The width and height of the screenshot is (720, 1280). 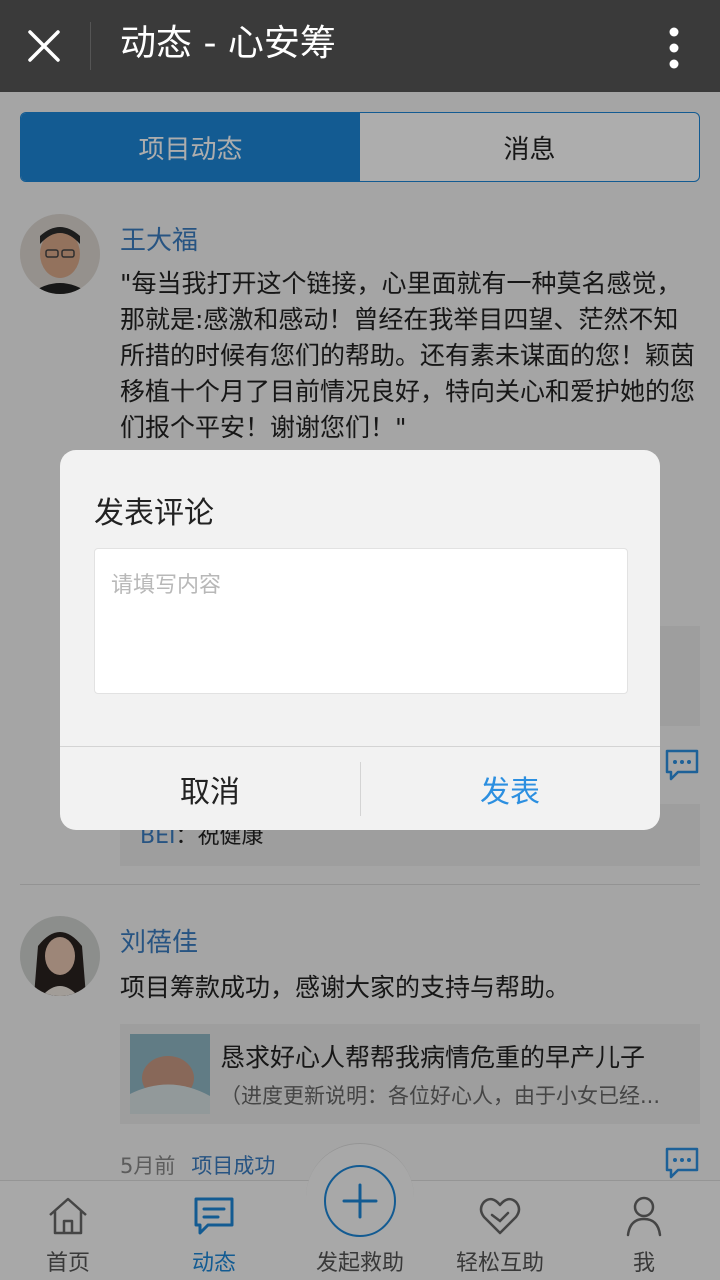 What do you see at coordinates (360, 46) in the screenshot?
I see `top-bar: 动态 - 心安筹` at bounding box center [360, 46].